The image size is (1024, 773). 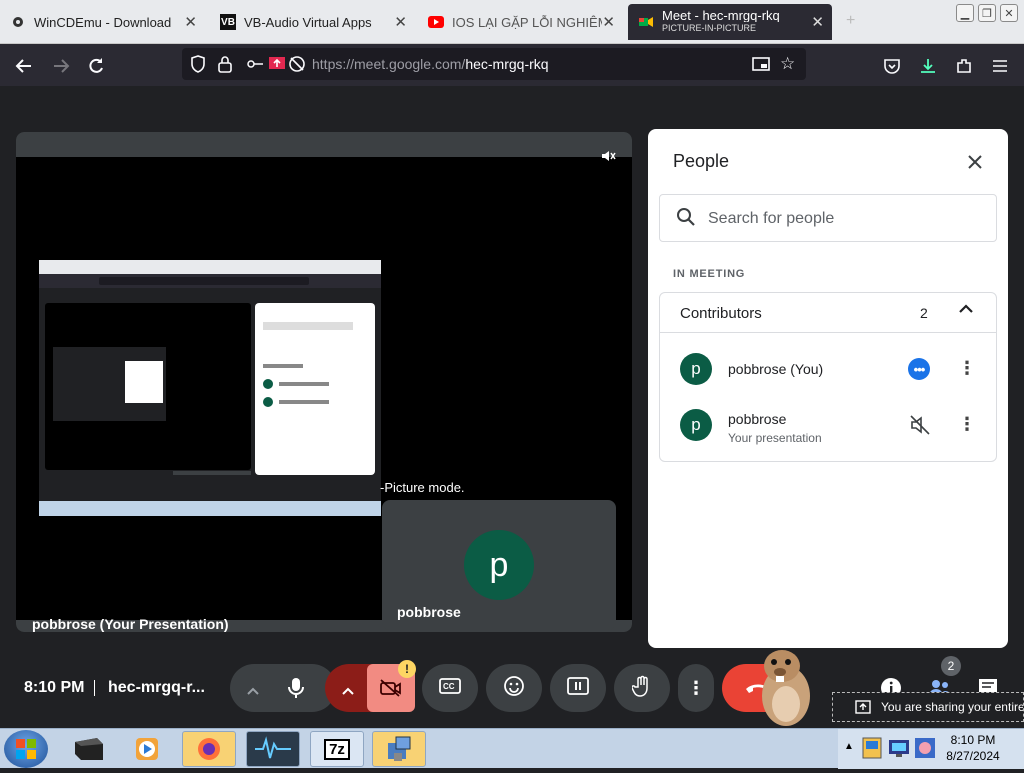 What do you see at coordinates (987, 13) in the screenshot?
I see `maximize-button: ❐` at bounding box center [987, 13].